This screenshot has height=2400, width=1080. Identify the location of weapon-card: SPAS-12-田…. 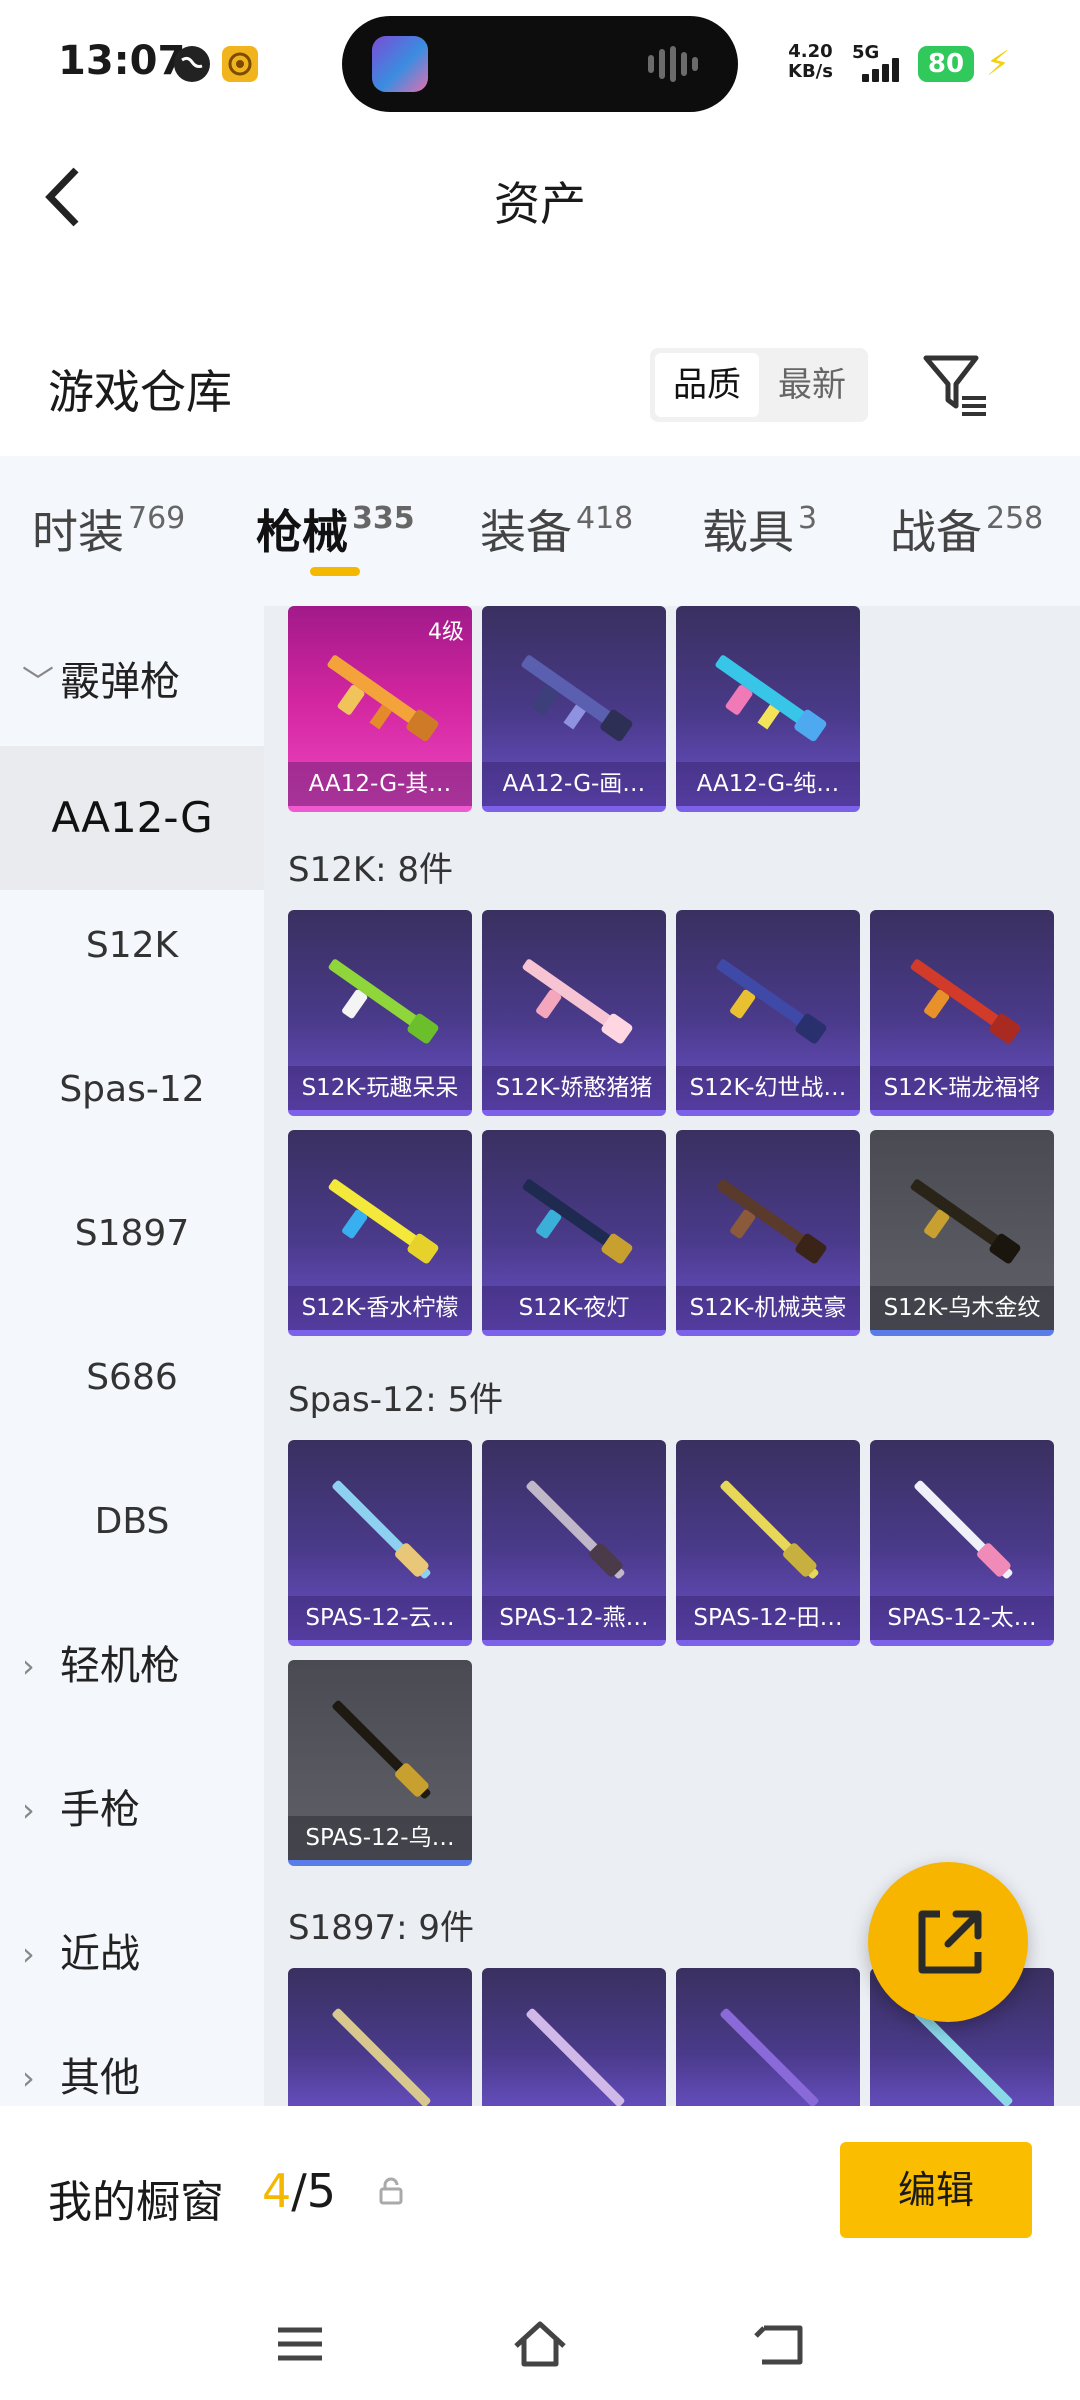
(768, 1543).